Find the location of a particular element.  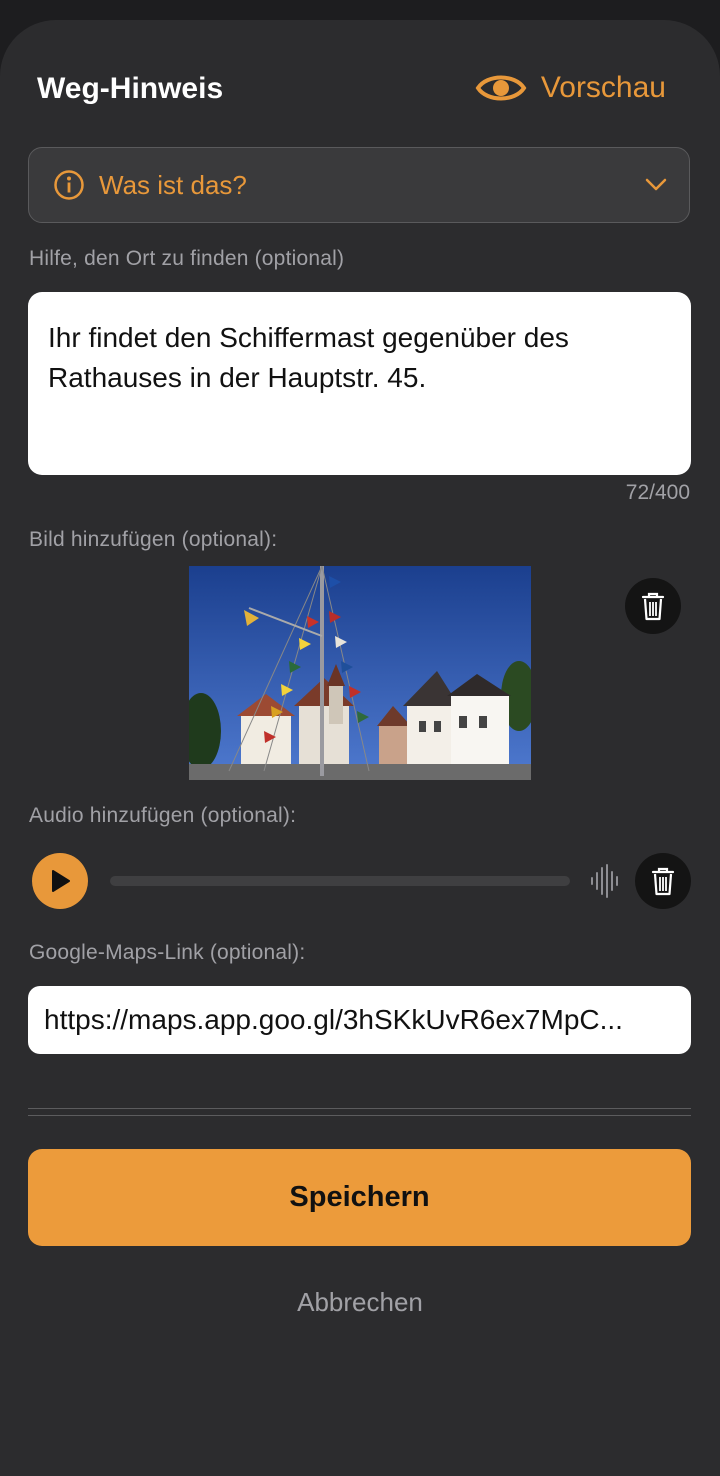

sheet-title: Weg-Hinweis is located at coordinates (130, 88).